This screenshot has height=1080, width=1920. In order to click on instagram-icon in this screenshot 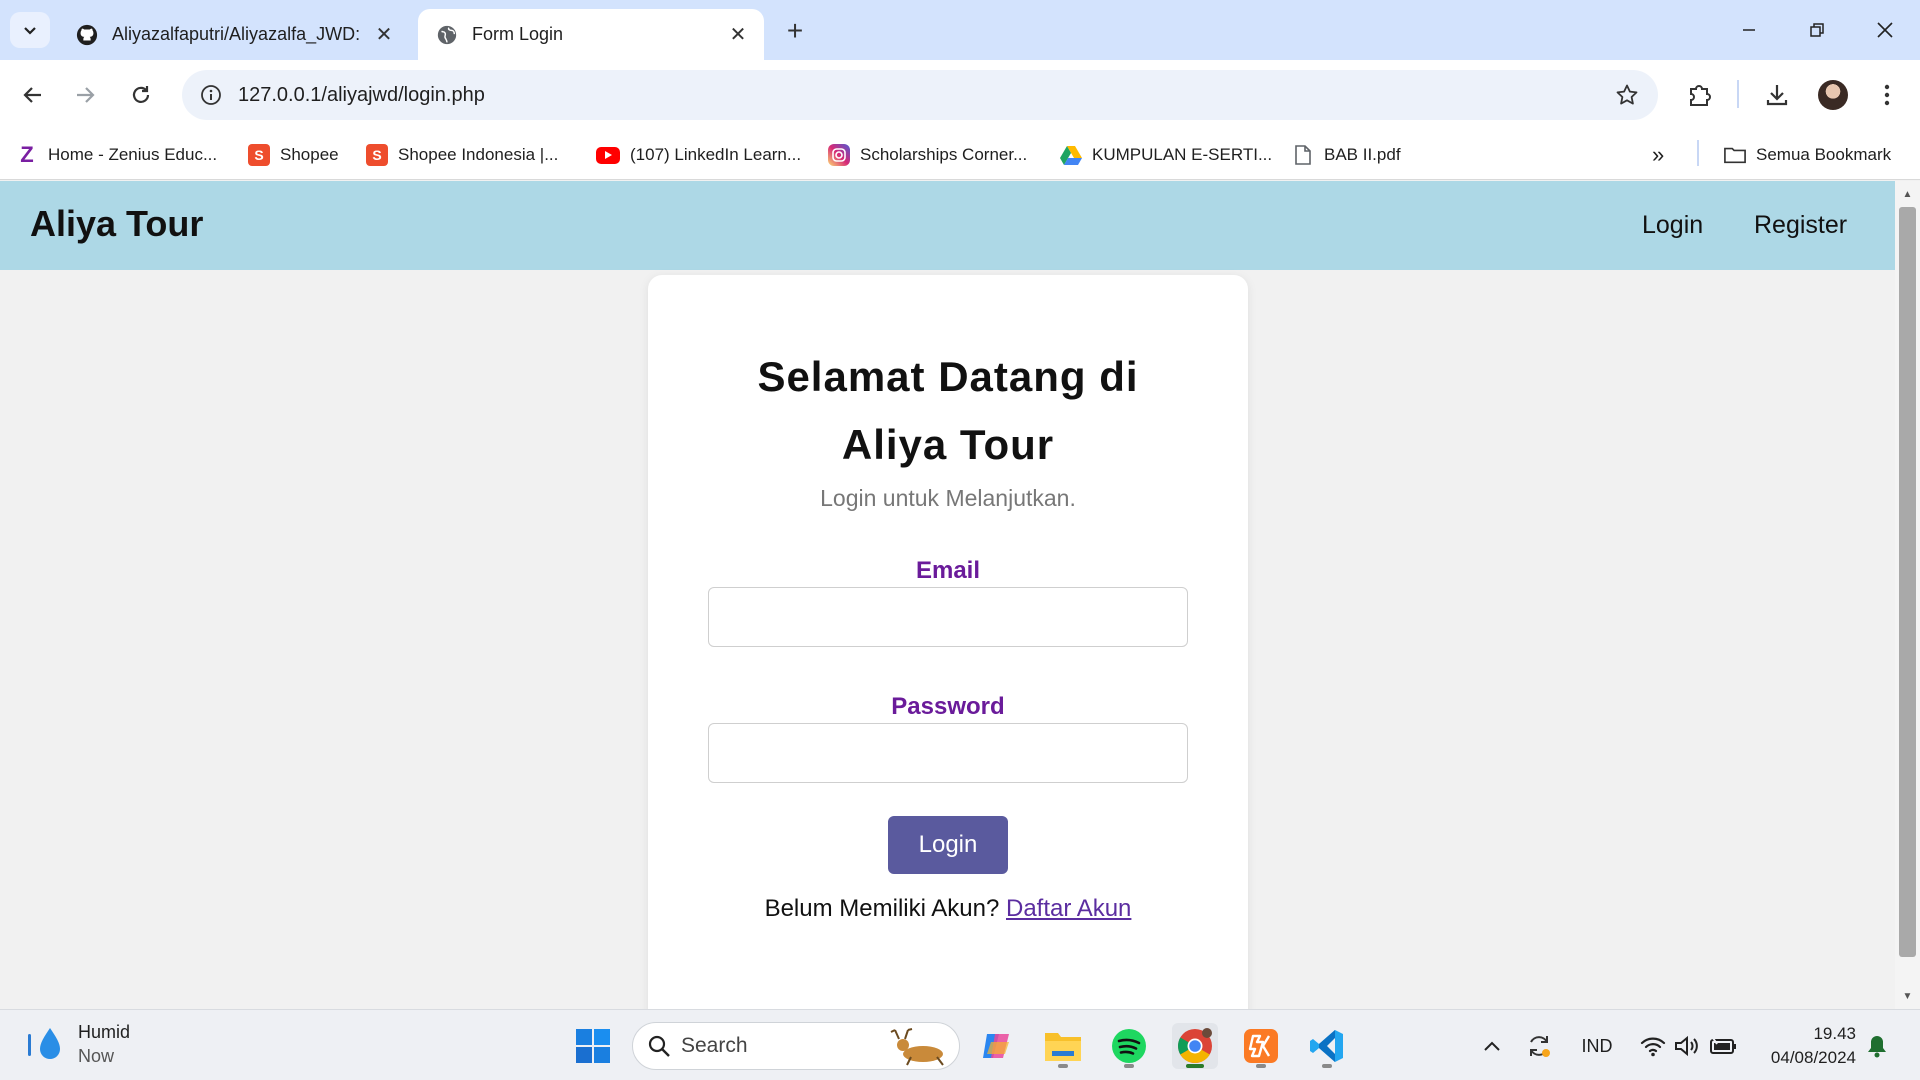, I will do `click(839, 155)`.